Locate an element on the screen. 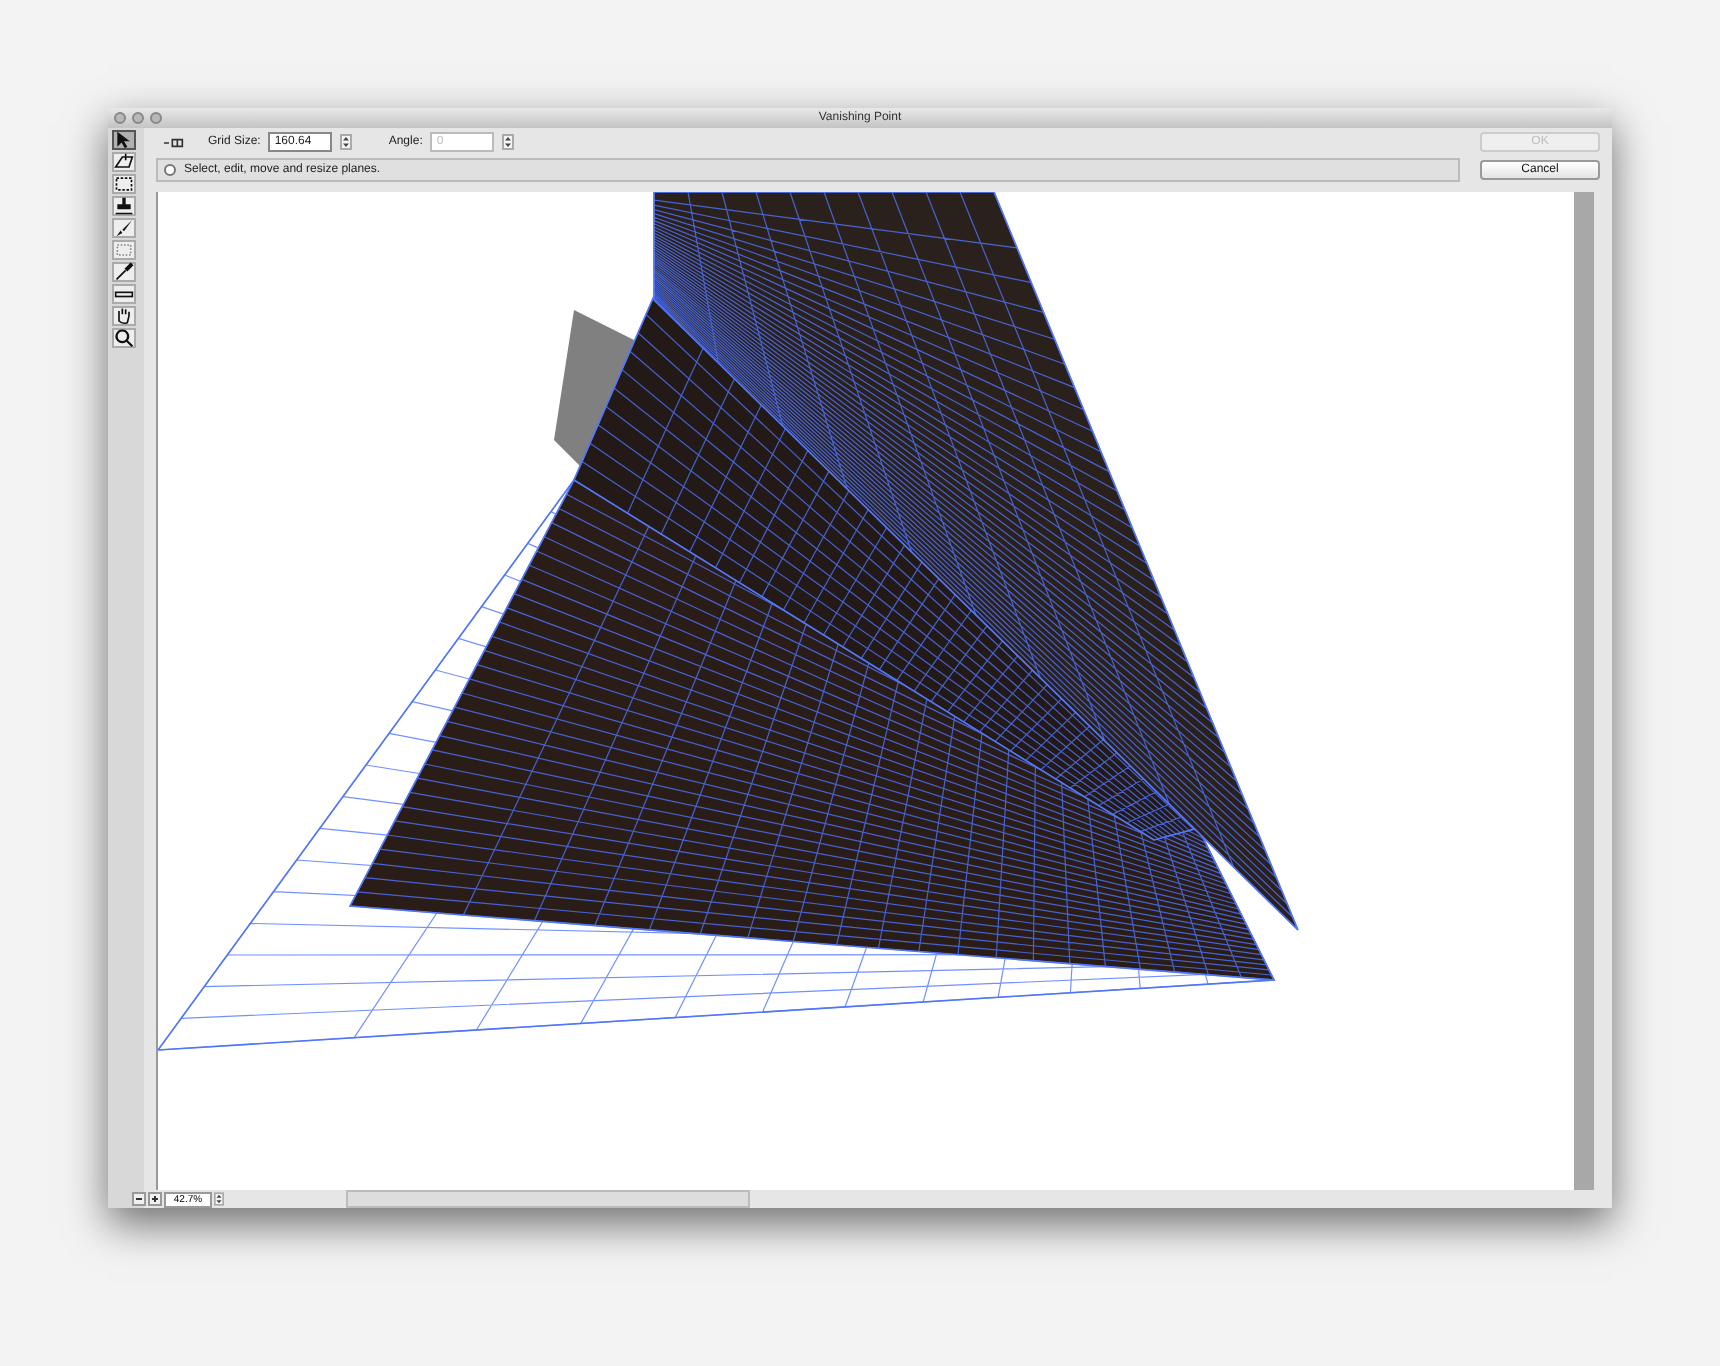 The height and width of the screenshot is (1366, 1720). arrow-tool is located at coordinates (124, 140).